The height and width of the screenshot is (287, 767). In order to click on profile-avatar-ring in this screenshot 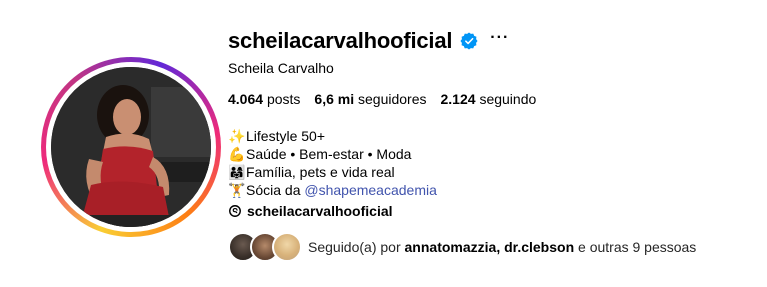, I will do `click(131, 147)`.